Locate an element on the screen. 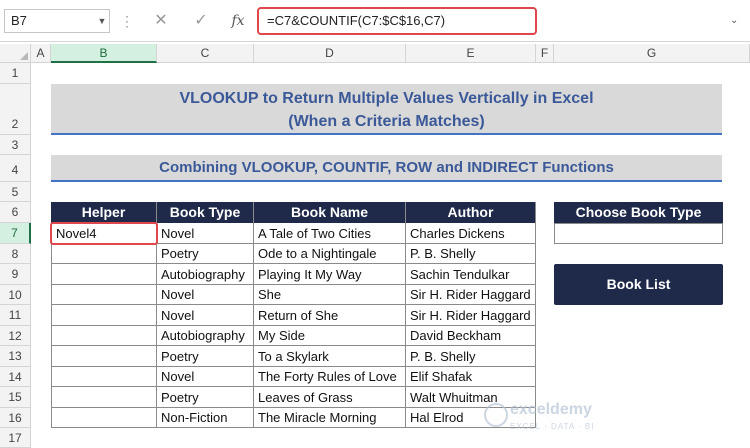 Image resolution: width=750 pixels, height=448 pixels. column-header-b: B is located at coordinates (104, 53).